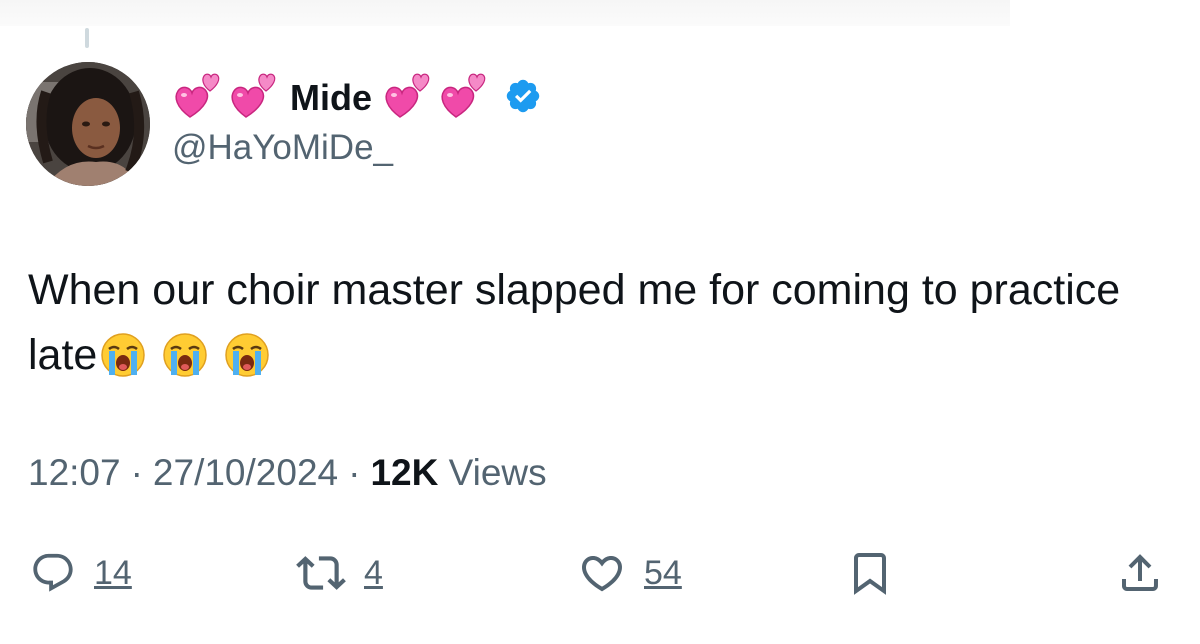  I want to click on author-handle: @HaYoMiDe_, so click(282, 148).